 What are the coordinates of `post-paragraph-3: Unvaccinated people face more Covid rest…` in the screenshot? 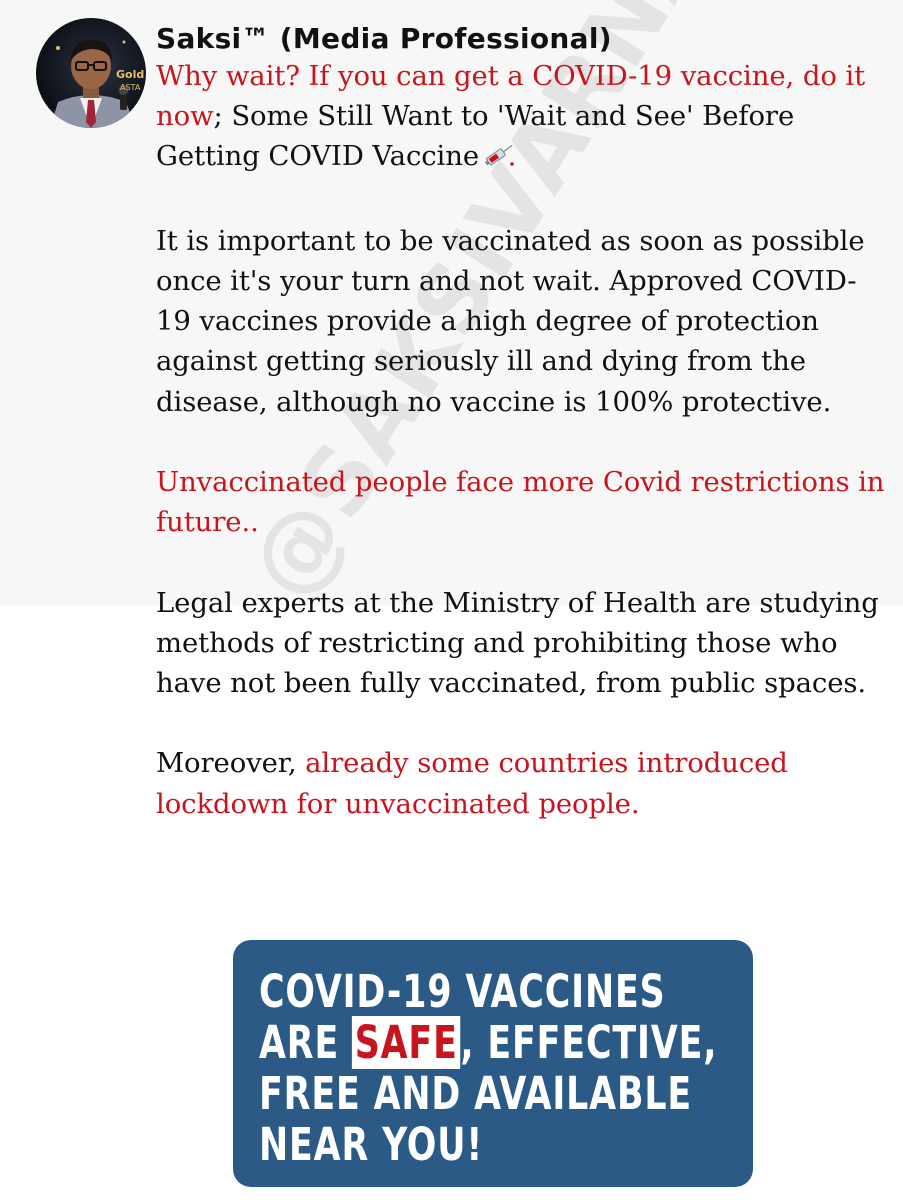 It's located at (520, 502).